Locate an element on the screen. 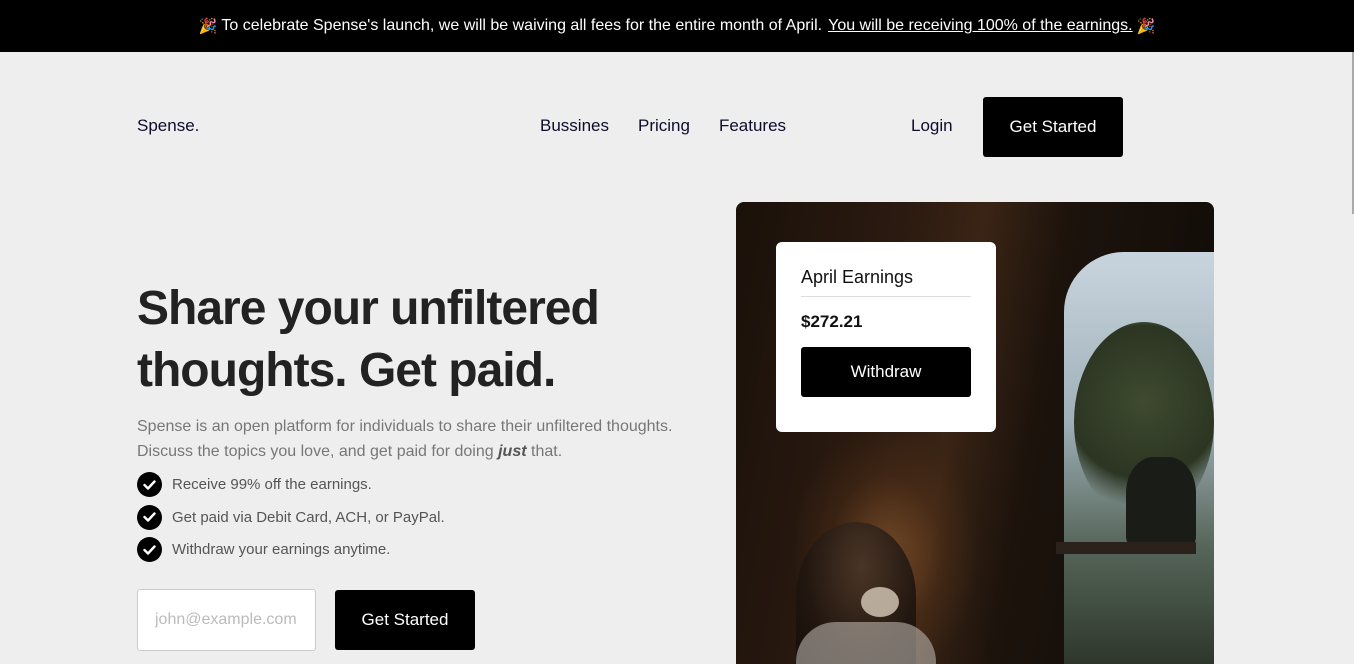 The image size is (1354, 664). photo-mask is located at coordinates (880, 602).